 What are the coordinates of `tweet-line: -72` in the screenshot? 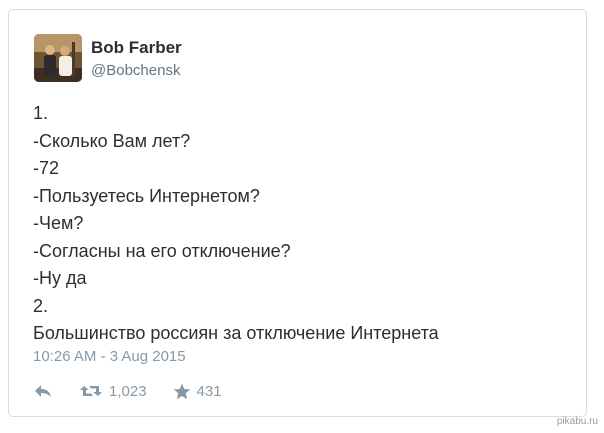 It's located at (46, 168).